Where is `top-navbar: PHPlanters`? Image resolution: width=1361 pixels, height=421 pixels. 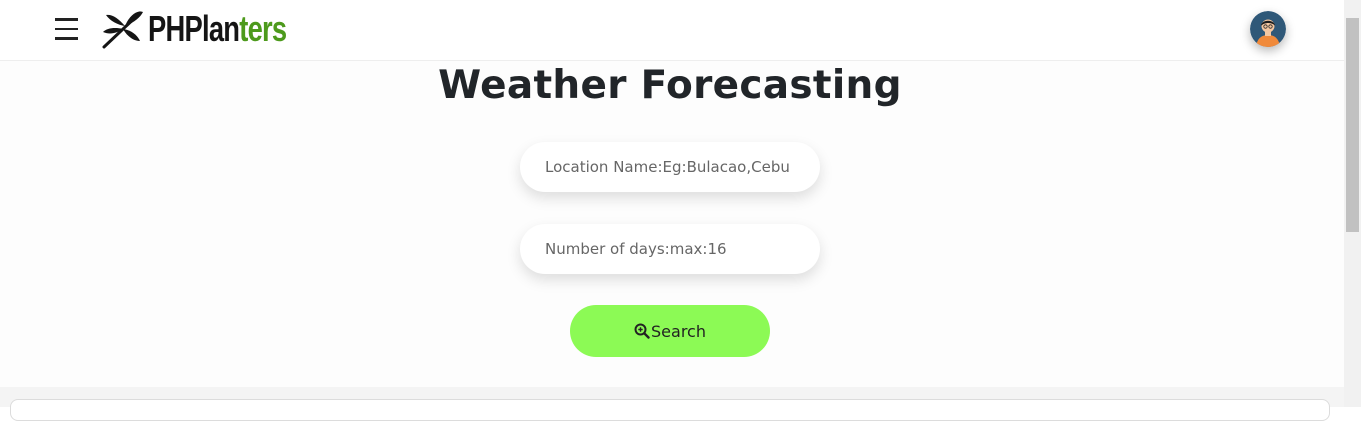 top-navbar: PHPlanters is located at coordinates (672, 30).